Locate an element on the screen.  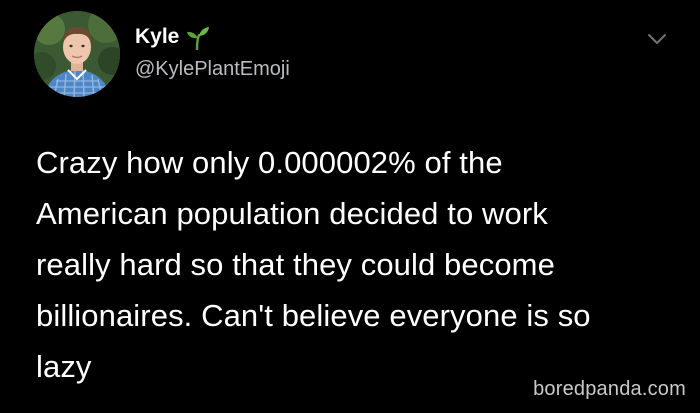
avatar-photo is located at coordinates (77, 54).